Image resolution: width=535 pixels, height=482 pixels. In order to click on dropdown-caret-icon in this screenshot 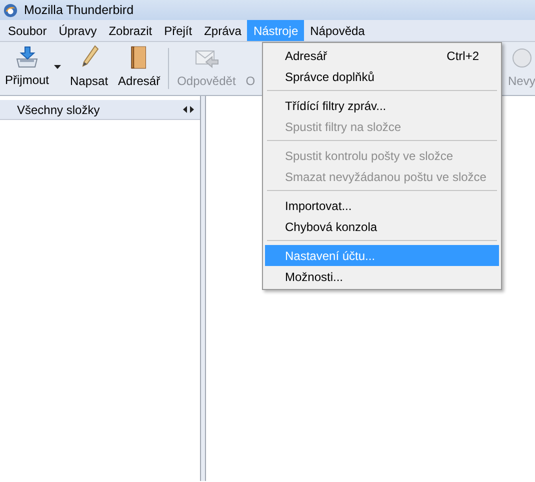, I will do `click(58, 66)`.